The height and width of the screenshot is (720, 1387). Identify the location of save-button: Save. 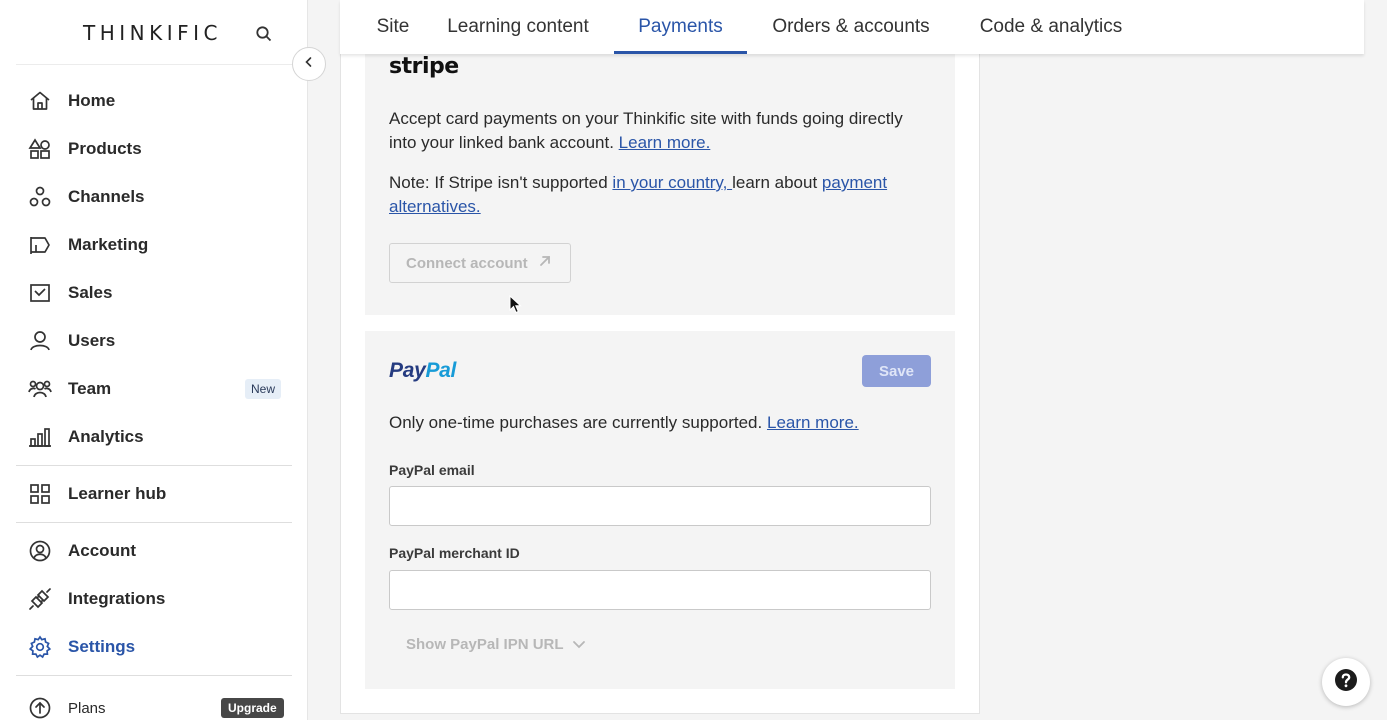
(896, 371).